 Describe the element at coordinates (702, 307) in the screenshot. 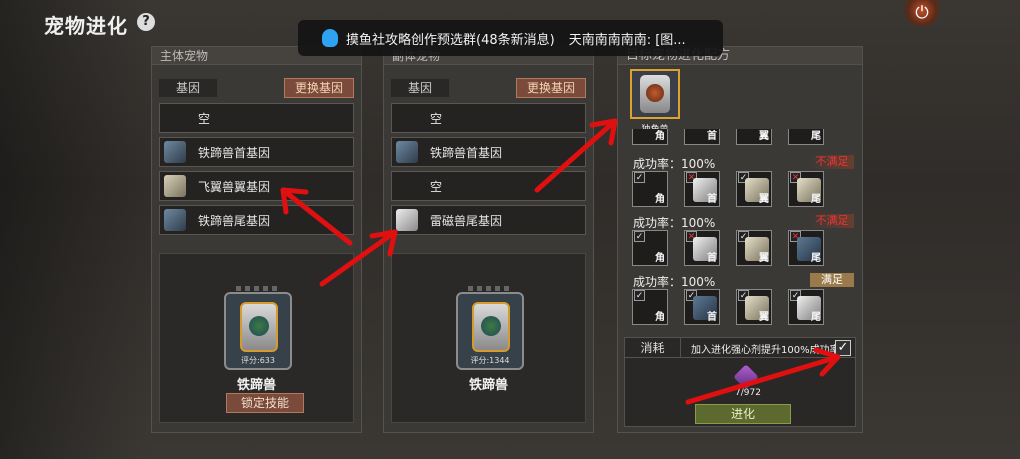

I see `recipe-slot: ✓ 首` at that location.